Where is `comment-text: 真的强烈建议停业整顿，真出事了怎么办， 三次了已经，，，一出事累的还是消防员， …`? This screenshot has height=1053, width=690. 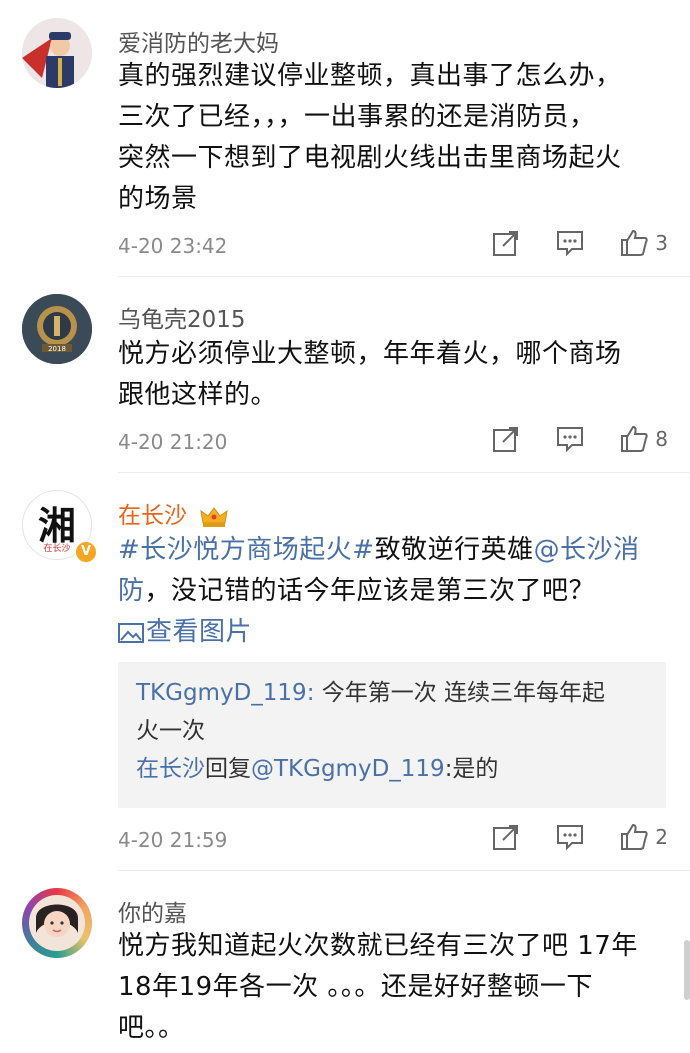
comment-text: 真的强烈建议停业整顿，真出事了怎么办， 三次了已经，，，一出事累的还是消防员， … is located at coordinates (398, 138).